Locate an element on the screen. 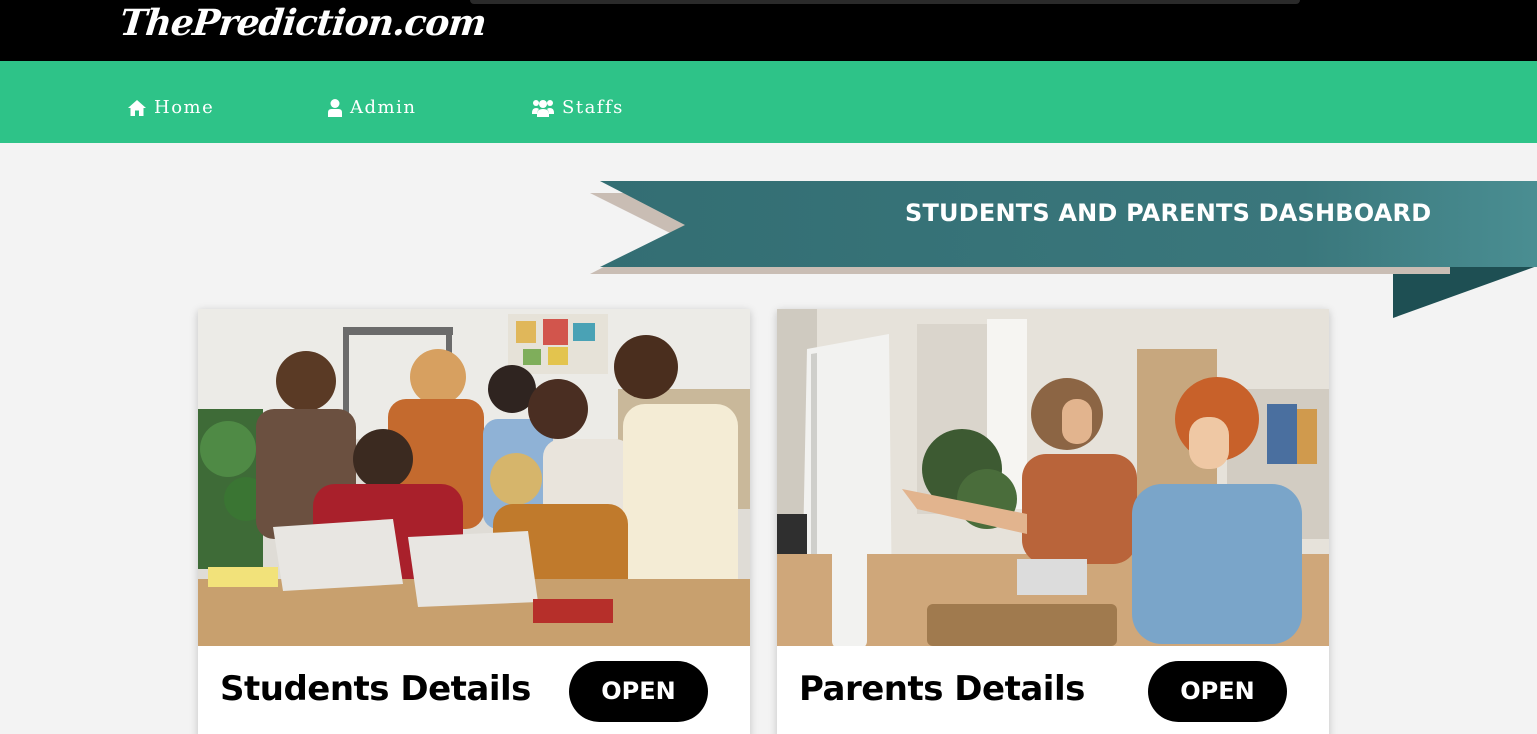 The image size is (1537, 734). users-icon is located at coordinates (543, 108).